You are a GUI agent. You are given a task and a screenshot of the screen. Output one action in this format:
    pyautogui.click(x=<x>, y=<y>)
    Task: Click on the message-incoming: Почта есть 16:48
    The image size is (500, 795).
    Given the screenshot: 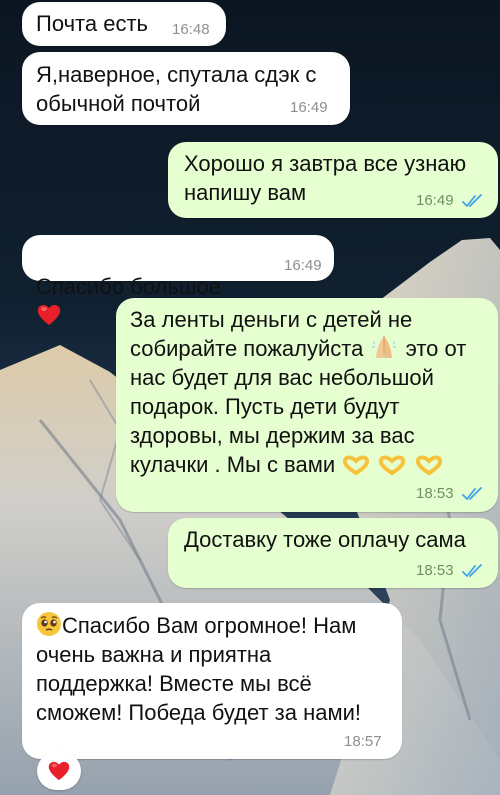 What is the action you would take?
    pyautogui.click(x=124, y=24)
    